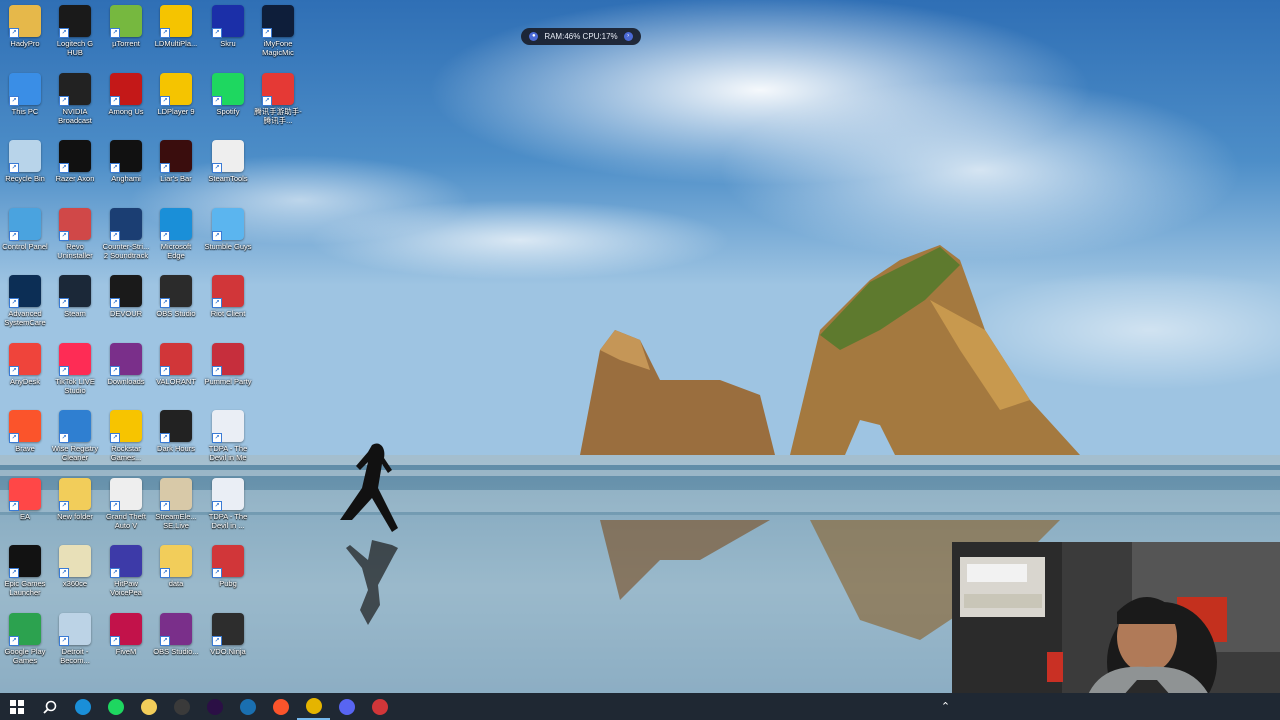 The image size is (1280, 720). I want to click on desktop-icon: ↗ HitPaw VoicePea, so click(126, 571).